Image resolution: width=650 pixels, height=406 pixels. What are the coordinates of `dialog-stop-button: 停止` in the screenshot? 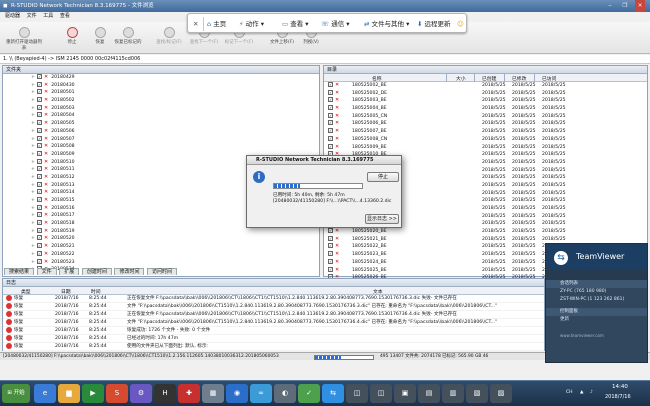 It's located at (383, 177).